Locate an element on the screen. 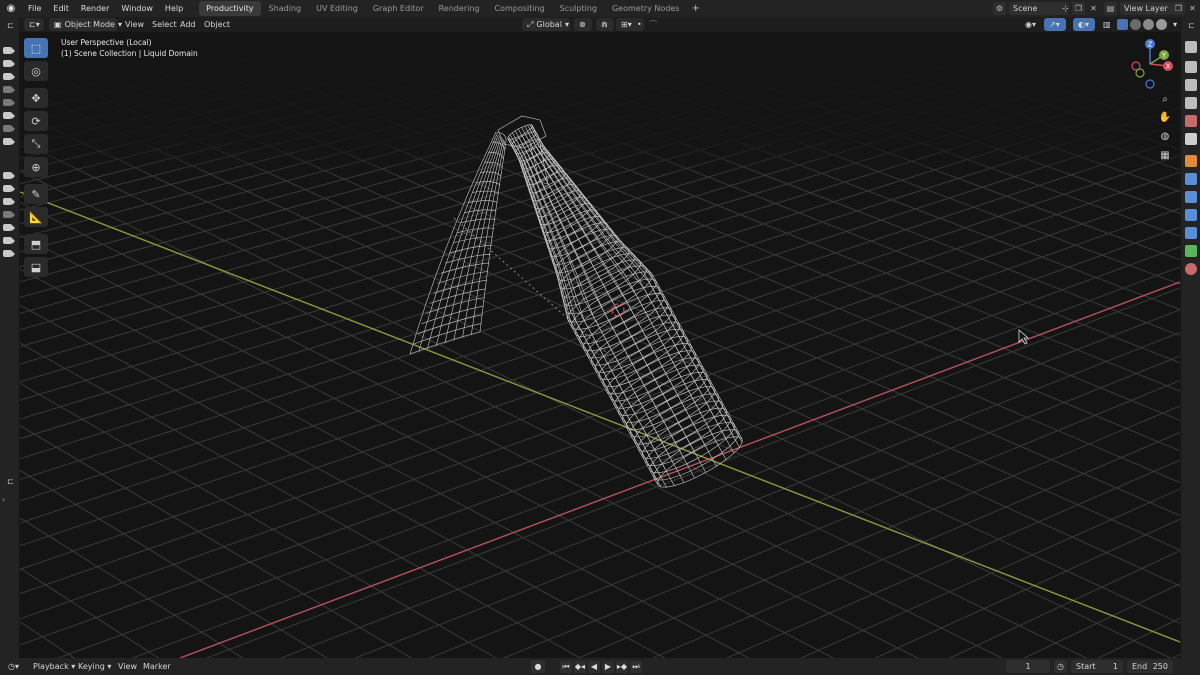 The image size is (1200, 675). menu-marker: Marker is located at coordinates (157, 666).